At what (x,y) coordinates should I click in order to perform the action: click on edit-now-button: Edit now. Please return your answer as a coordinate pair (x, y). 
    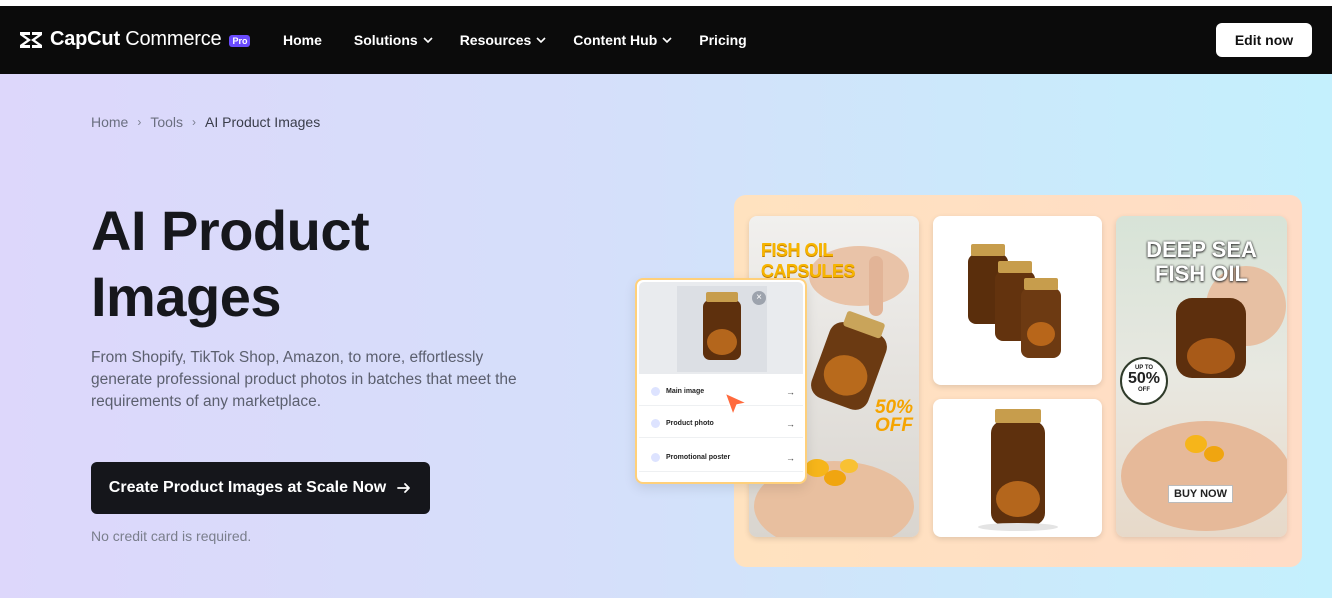
    Looking at the image, I should click on (1264, 40).